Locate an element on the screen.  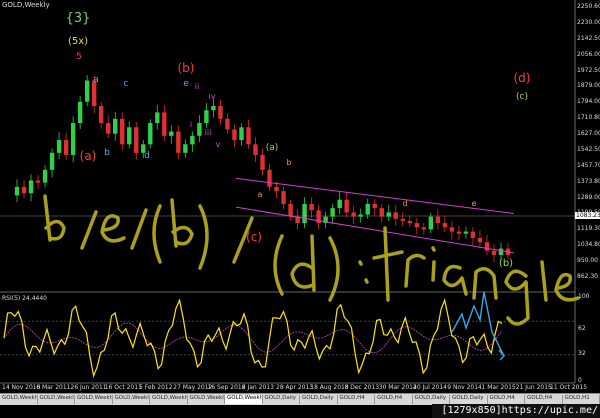
time-tick-label: 5 Feb 2012 is located at coordinates (156, 387).